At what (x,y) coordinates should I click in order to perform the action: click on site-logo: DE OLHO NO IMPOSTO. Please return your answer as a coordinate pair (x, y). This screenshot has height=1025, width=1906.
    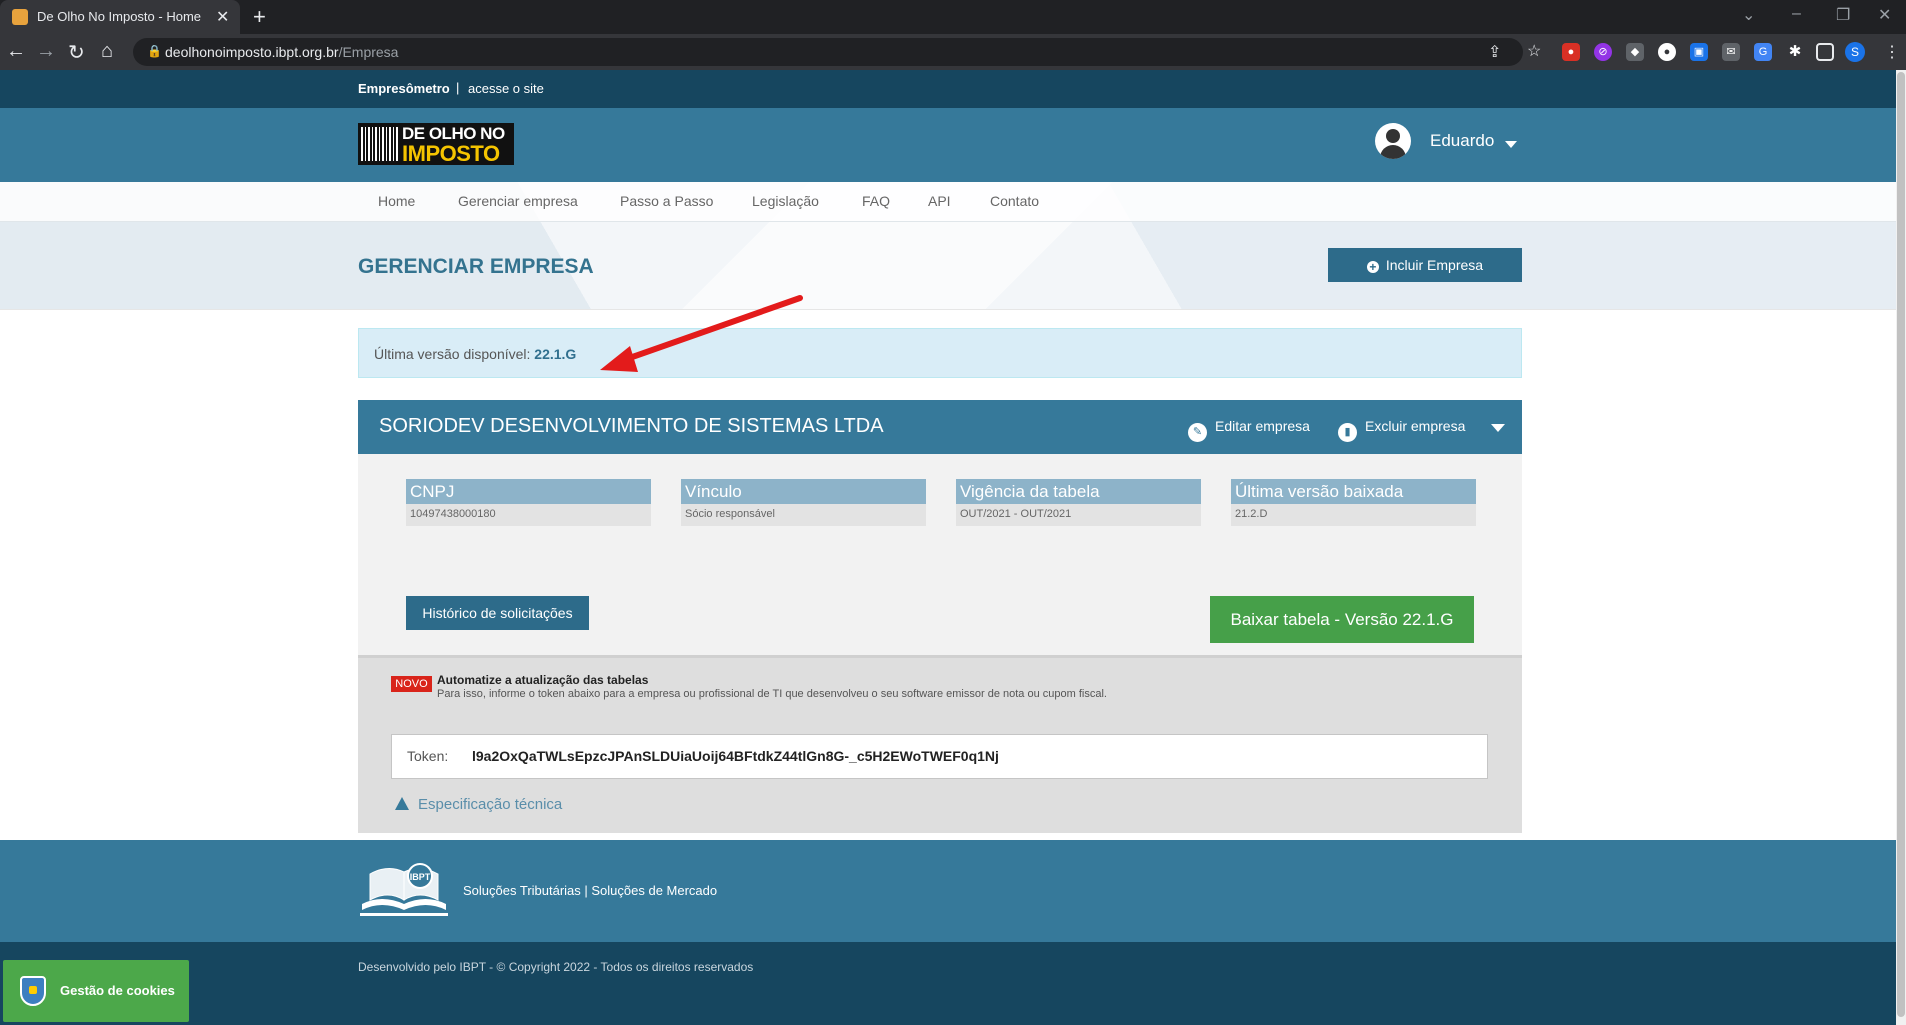
    Looking at the image, I should click on (436, 144).